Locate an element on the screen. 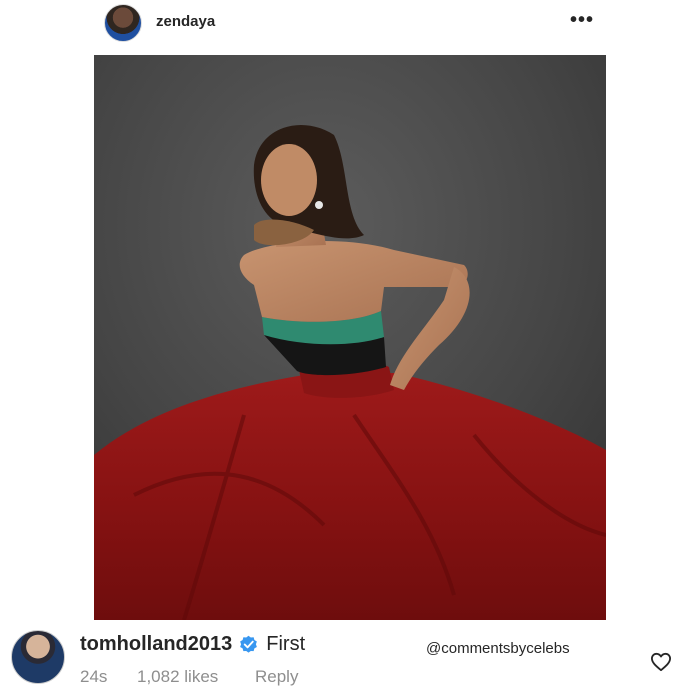 The image size is (700, 700). more-options-icon: ••• is located at coordinates (582, 20).